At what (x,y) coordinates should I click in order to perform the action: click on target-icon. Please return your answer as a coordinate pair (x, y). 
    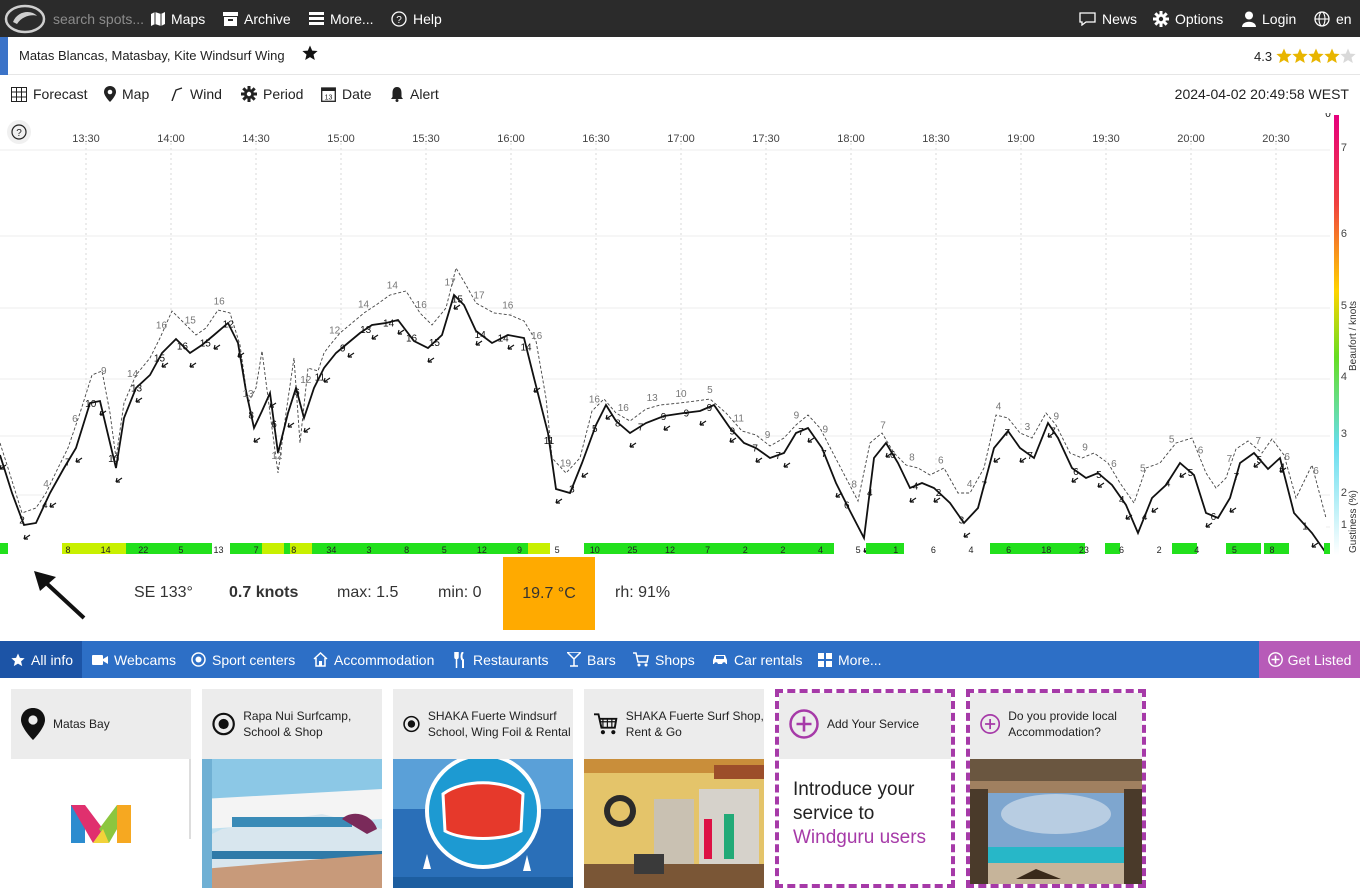
    Looking at the image, I should click on (223, 724).